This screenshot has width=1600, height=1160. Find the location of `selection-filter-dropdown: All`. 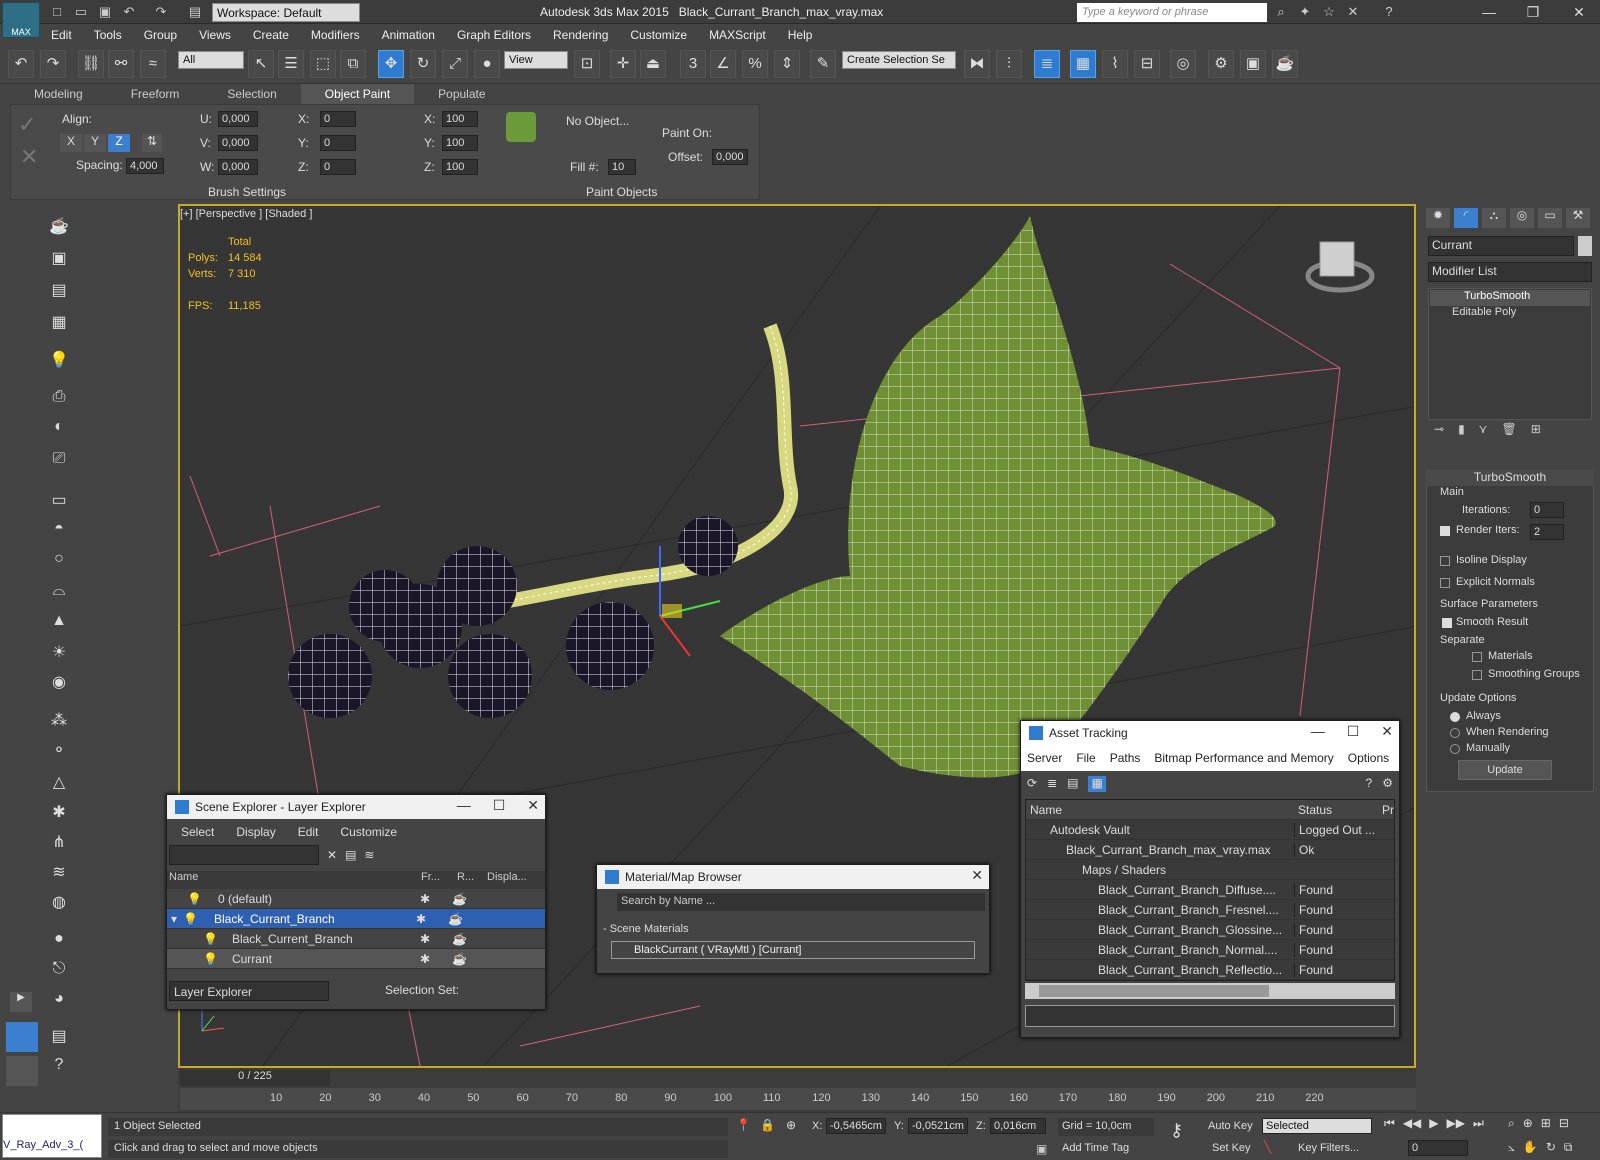

selection-filter-dropdown: All is located at coordinates (211, 60).